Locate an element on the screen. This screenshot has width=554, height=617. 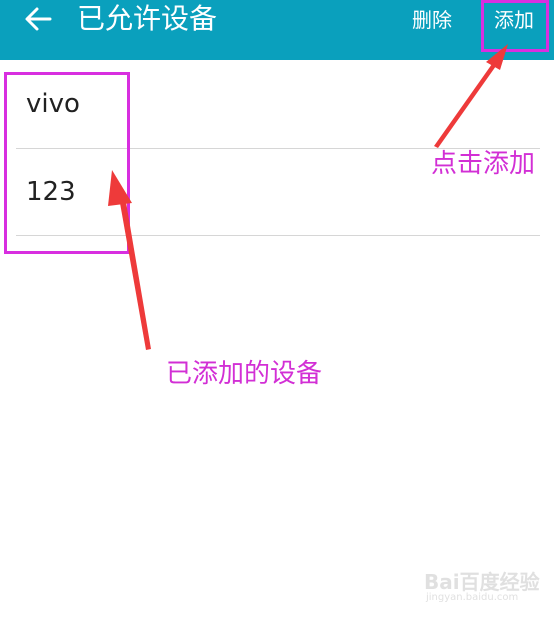
watermark-url: jingyan.baidu.com is located at coordinates (472, 597).